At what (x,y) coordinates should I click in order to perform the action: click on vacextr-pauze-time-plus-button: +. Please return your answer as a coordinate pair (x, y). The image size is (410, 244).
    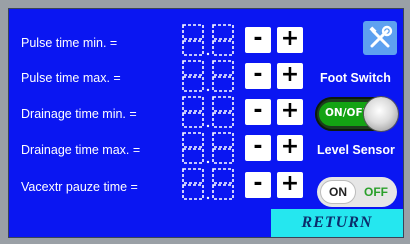
    Looking at the image, I should click on (290, 185).